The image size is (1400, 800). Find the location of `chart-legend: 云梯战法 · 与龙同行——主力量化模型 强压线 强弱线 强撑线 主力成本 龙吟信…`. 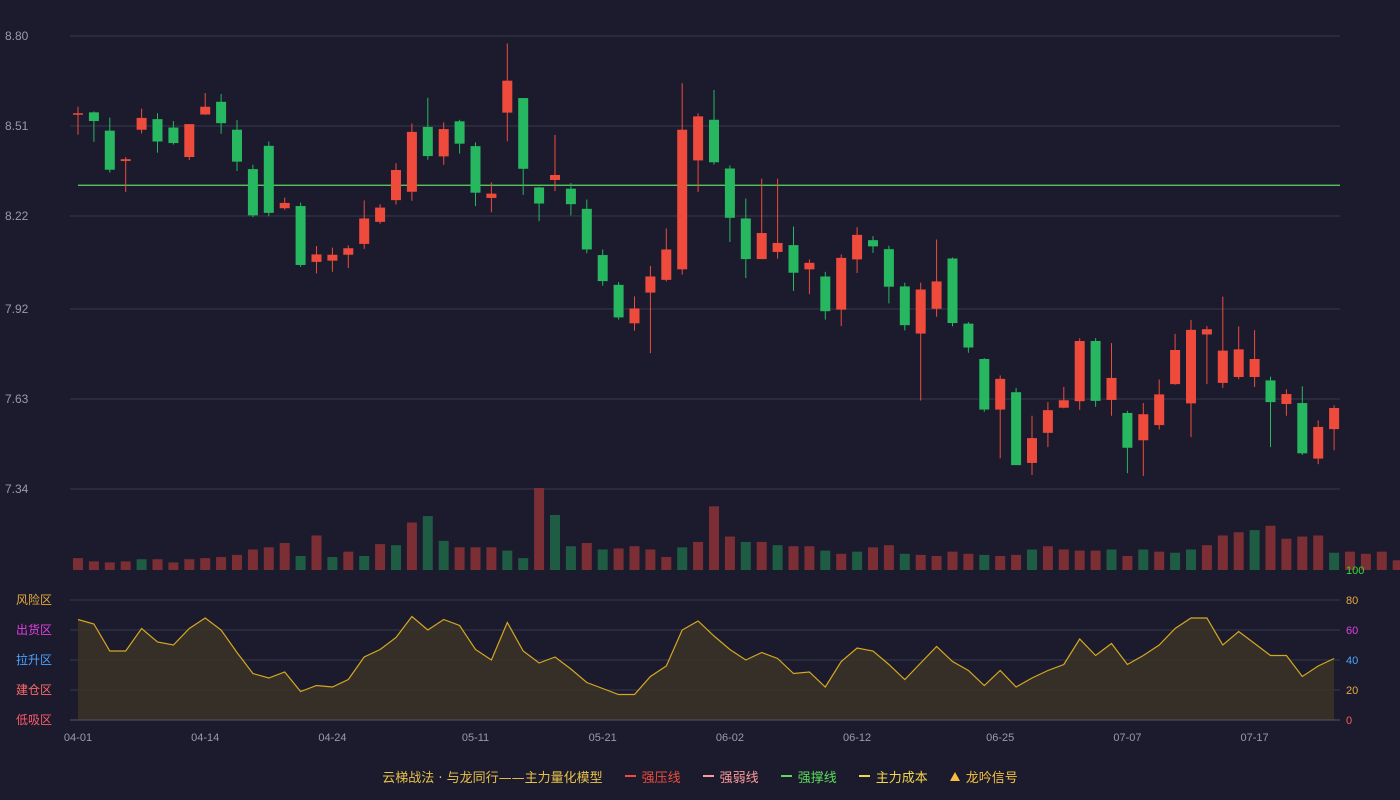

chart-legend: 云梯战法 · 与龙同行——主力量化模型 强压线 强弱线 强撑线 主力成本 龙吟信… is located at coordinates (700, 776).